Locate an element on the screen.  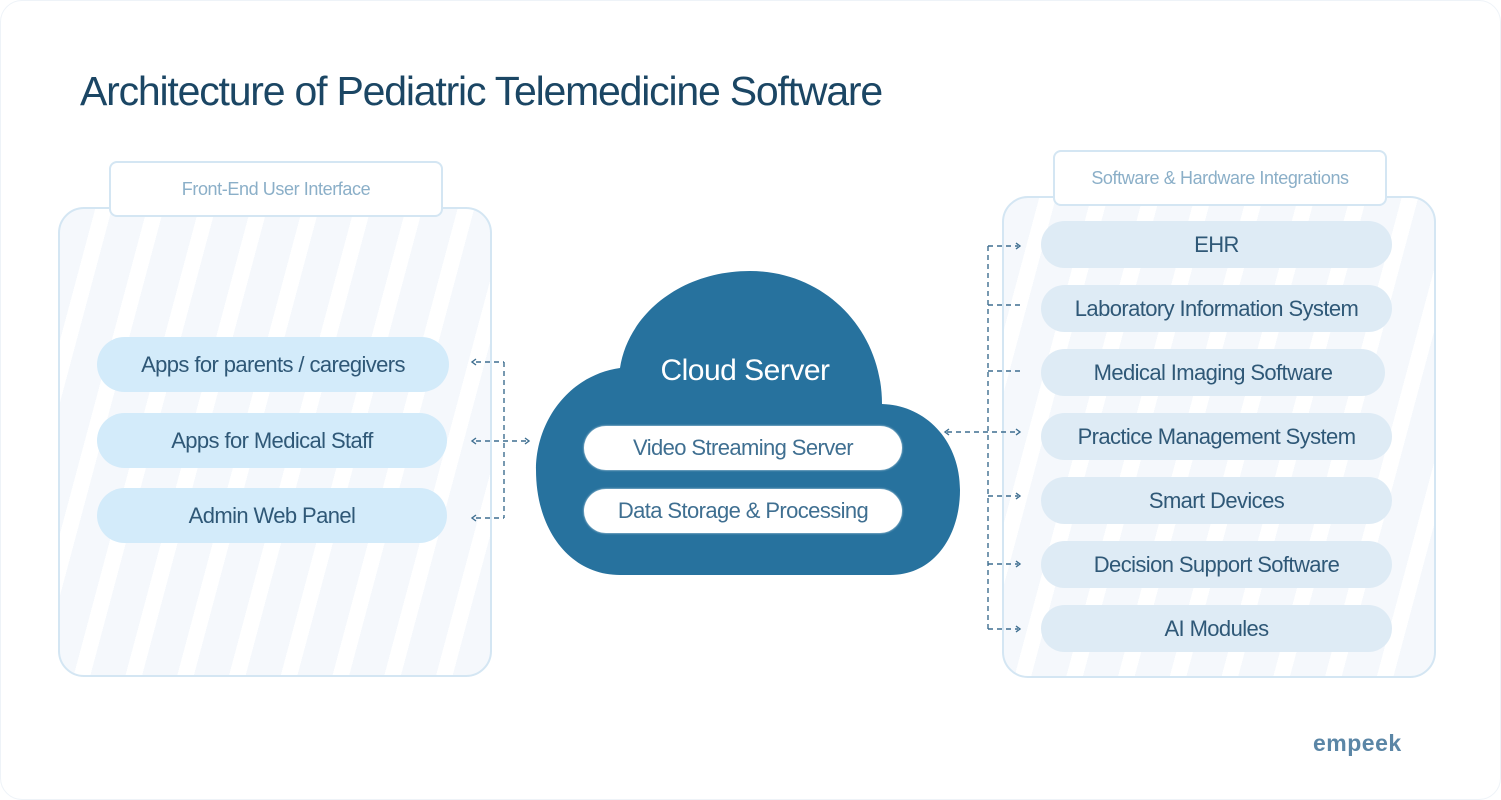
left-connectors is located at coordinates (501, 440).